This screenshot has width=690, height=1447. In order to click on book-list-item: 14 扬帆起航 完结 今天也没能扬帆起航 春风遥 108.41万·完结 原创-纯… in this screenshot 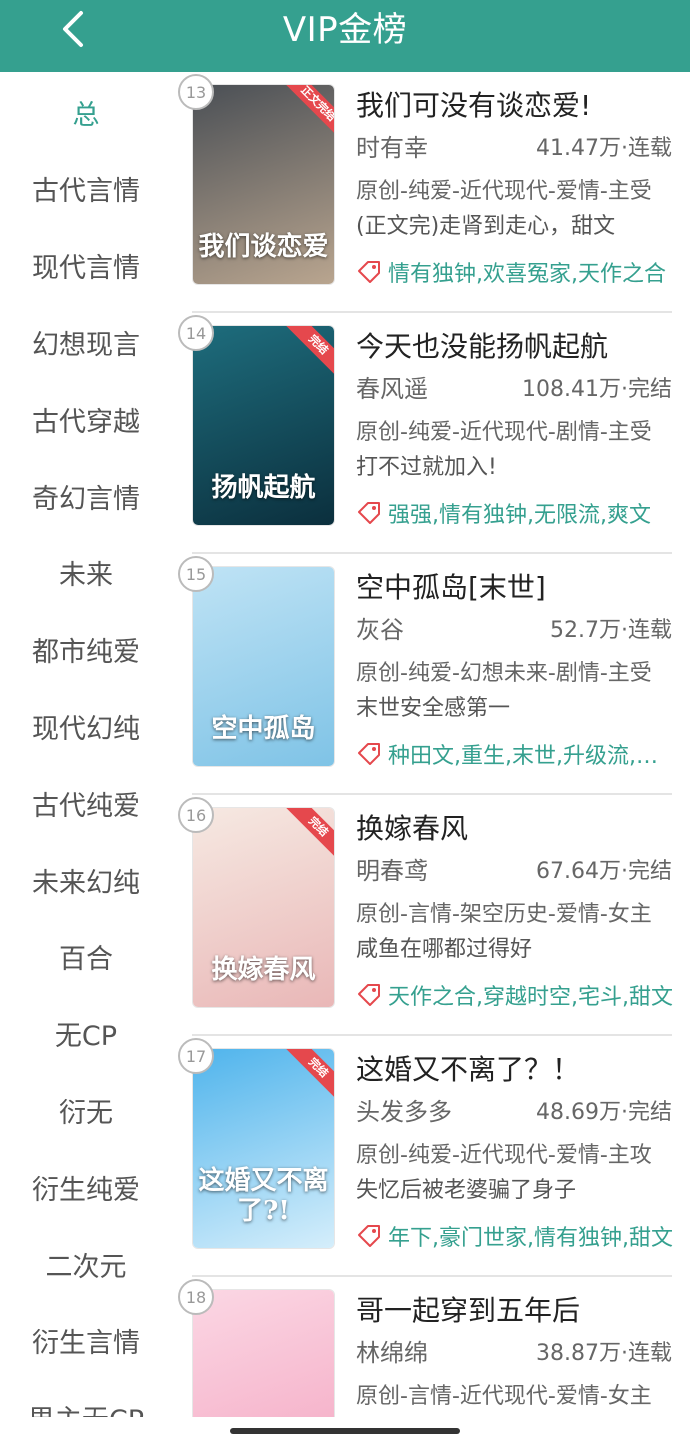, I will do `click(431, 433)`.